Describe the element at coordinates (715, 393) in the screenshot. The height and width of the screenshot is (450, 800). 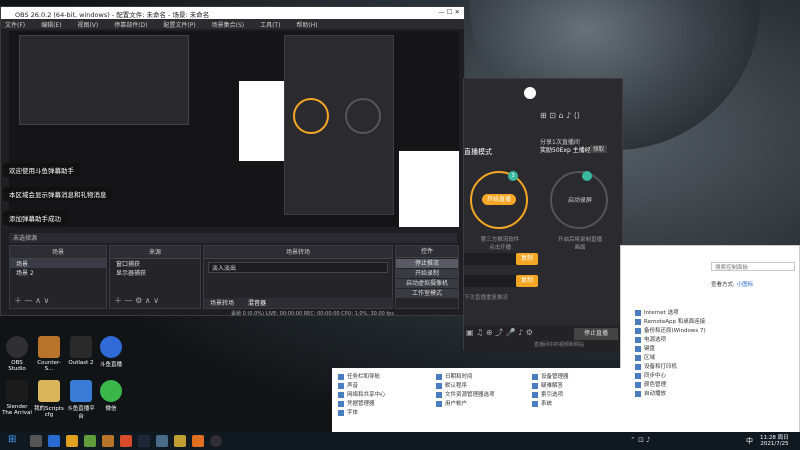
I see `cp-item: 自动播放` at that location.